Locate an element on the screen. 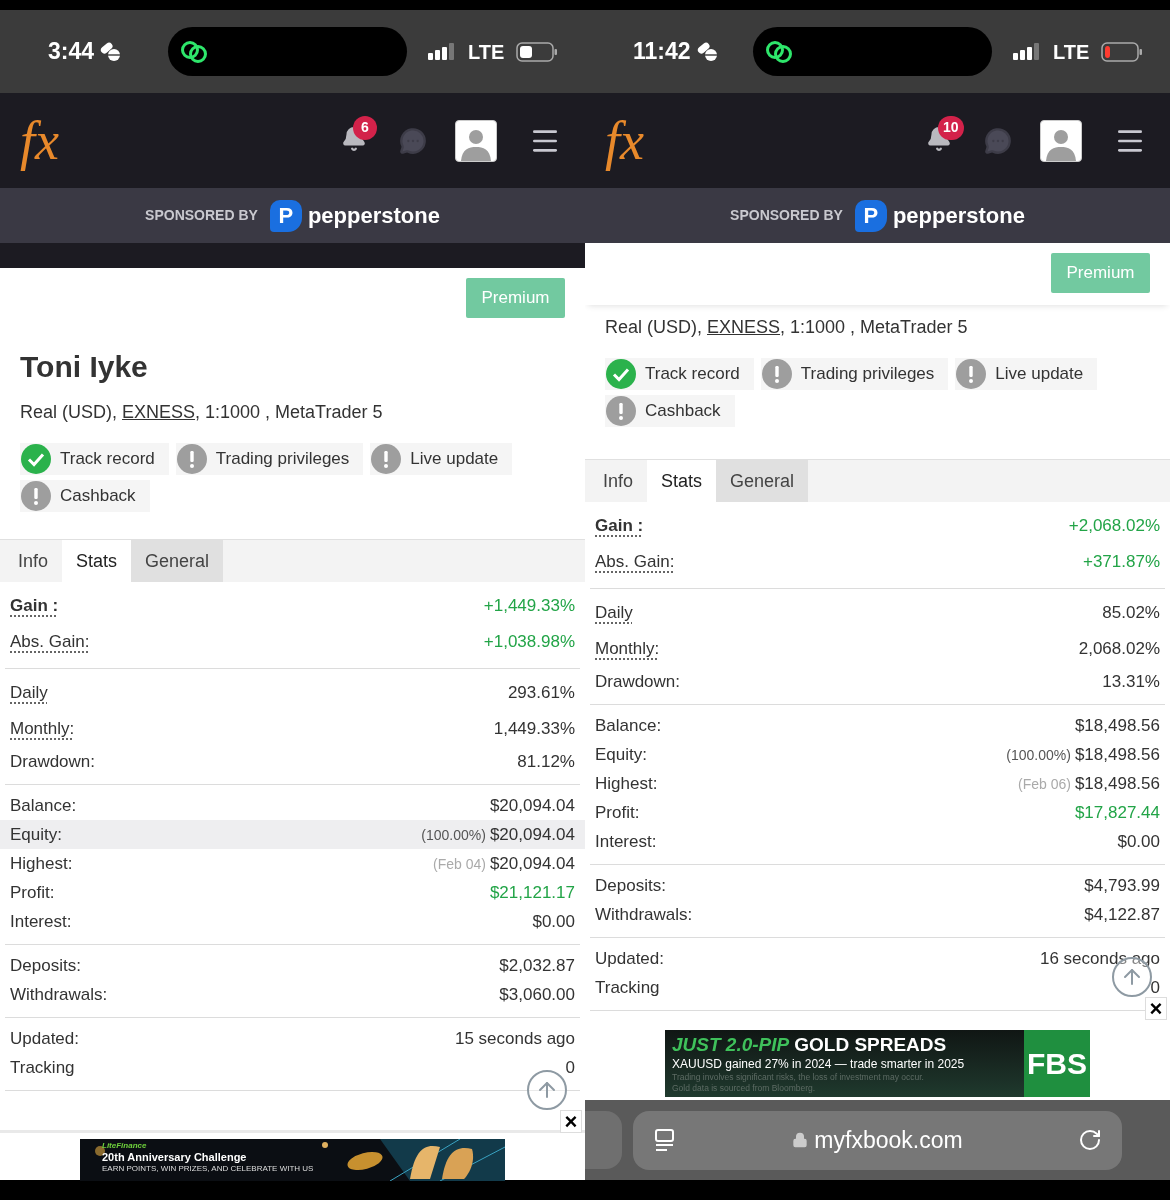  tab-list-icon is located at coordinates (665, 1140).